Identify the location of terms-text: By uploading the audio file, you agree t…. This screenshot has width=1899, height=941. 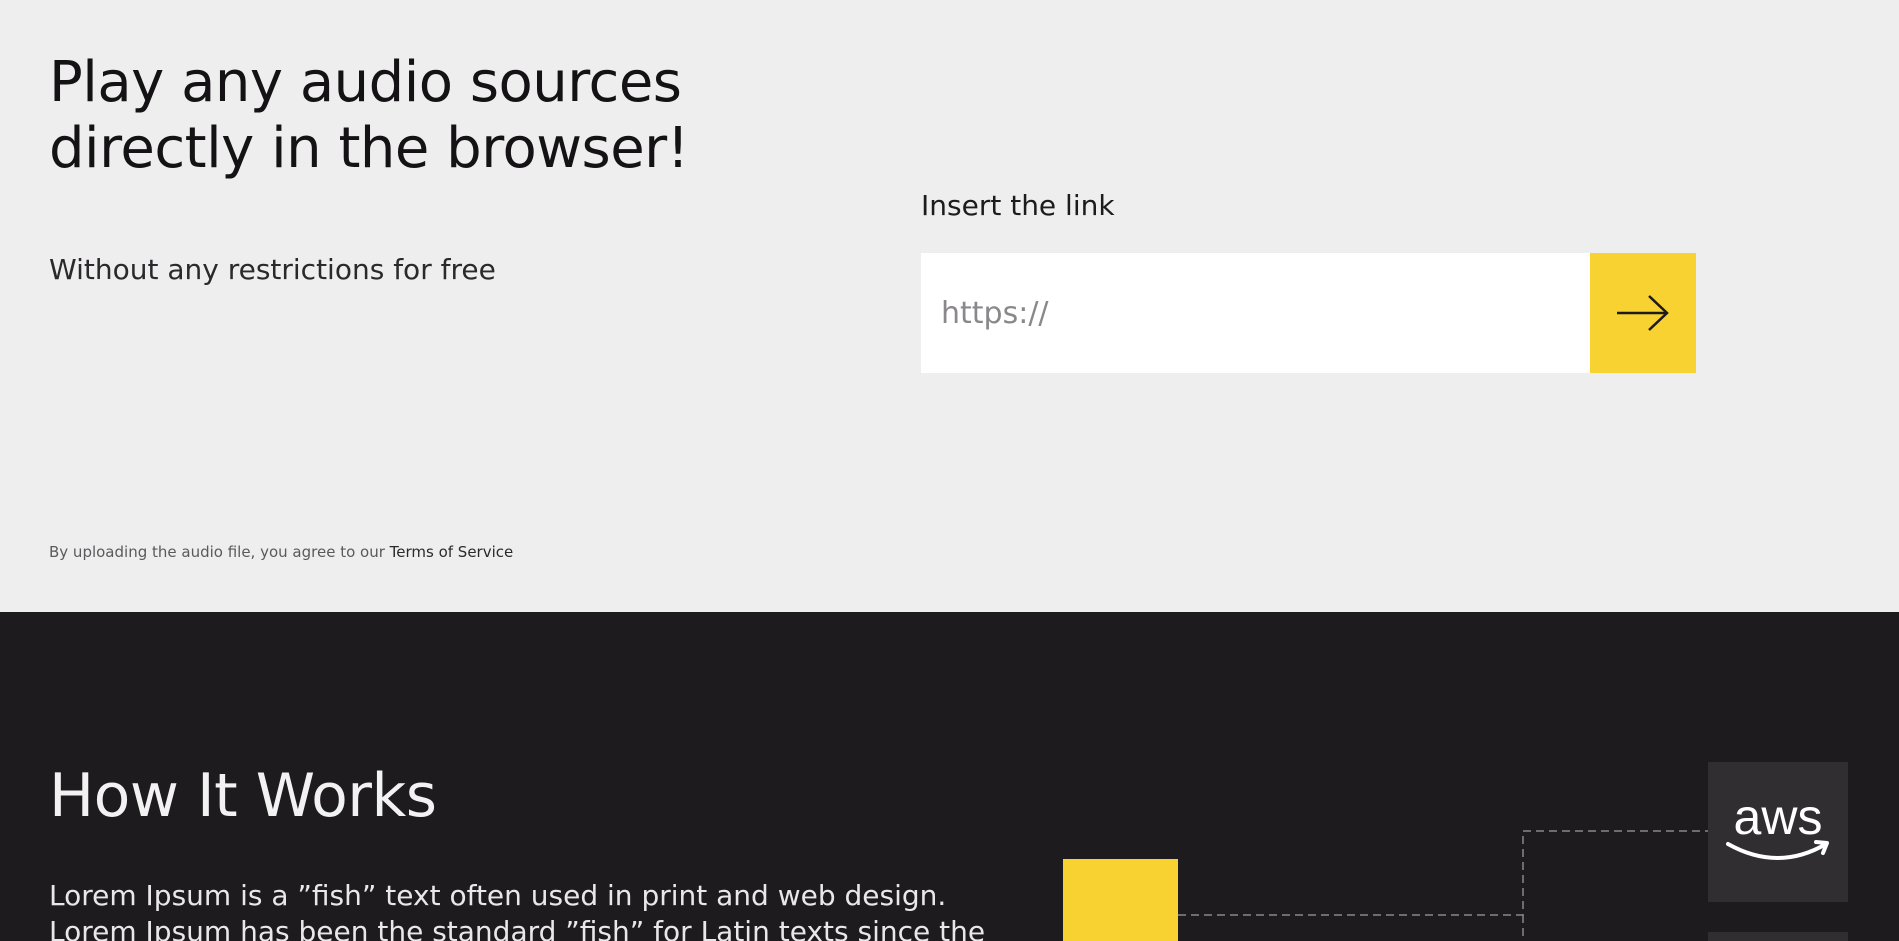
(219, 552).